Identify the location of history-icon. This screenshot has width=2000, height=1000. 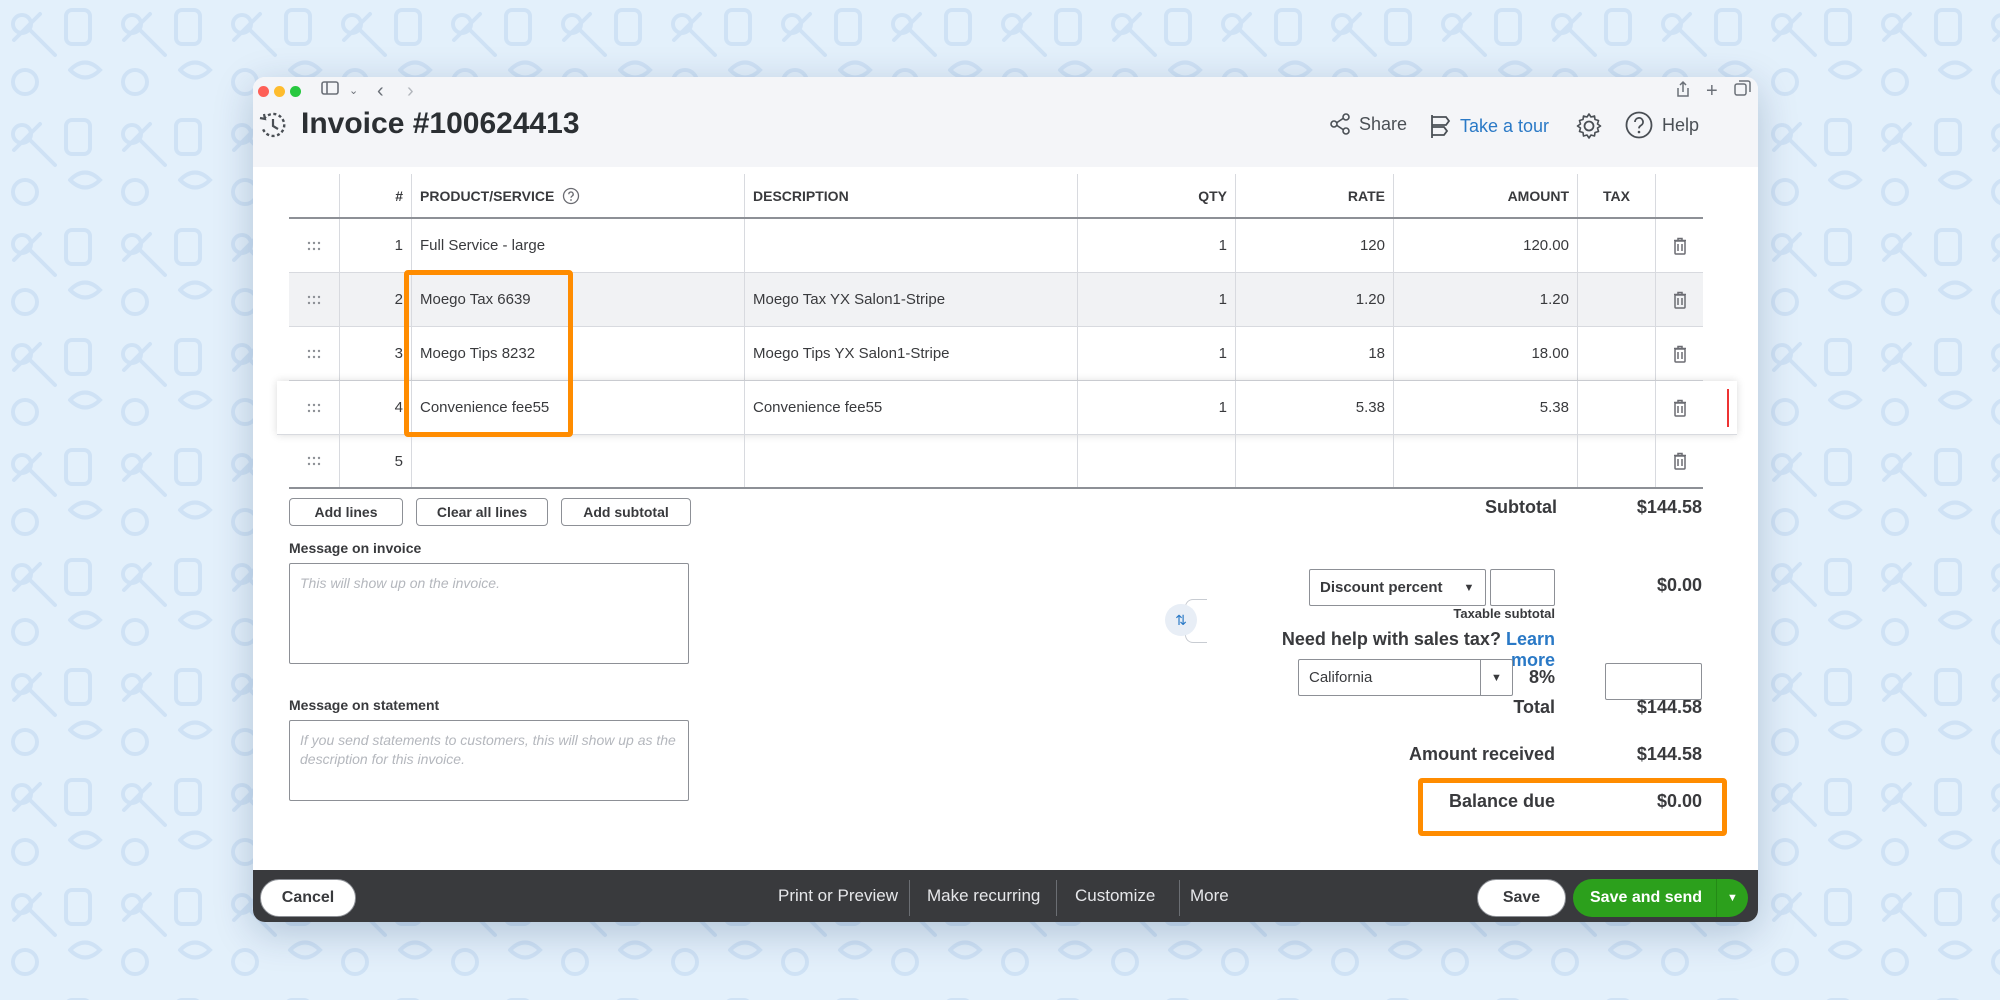
(273, 125).